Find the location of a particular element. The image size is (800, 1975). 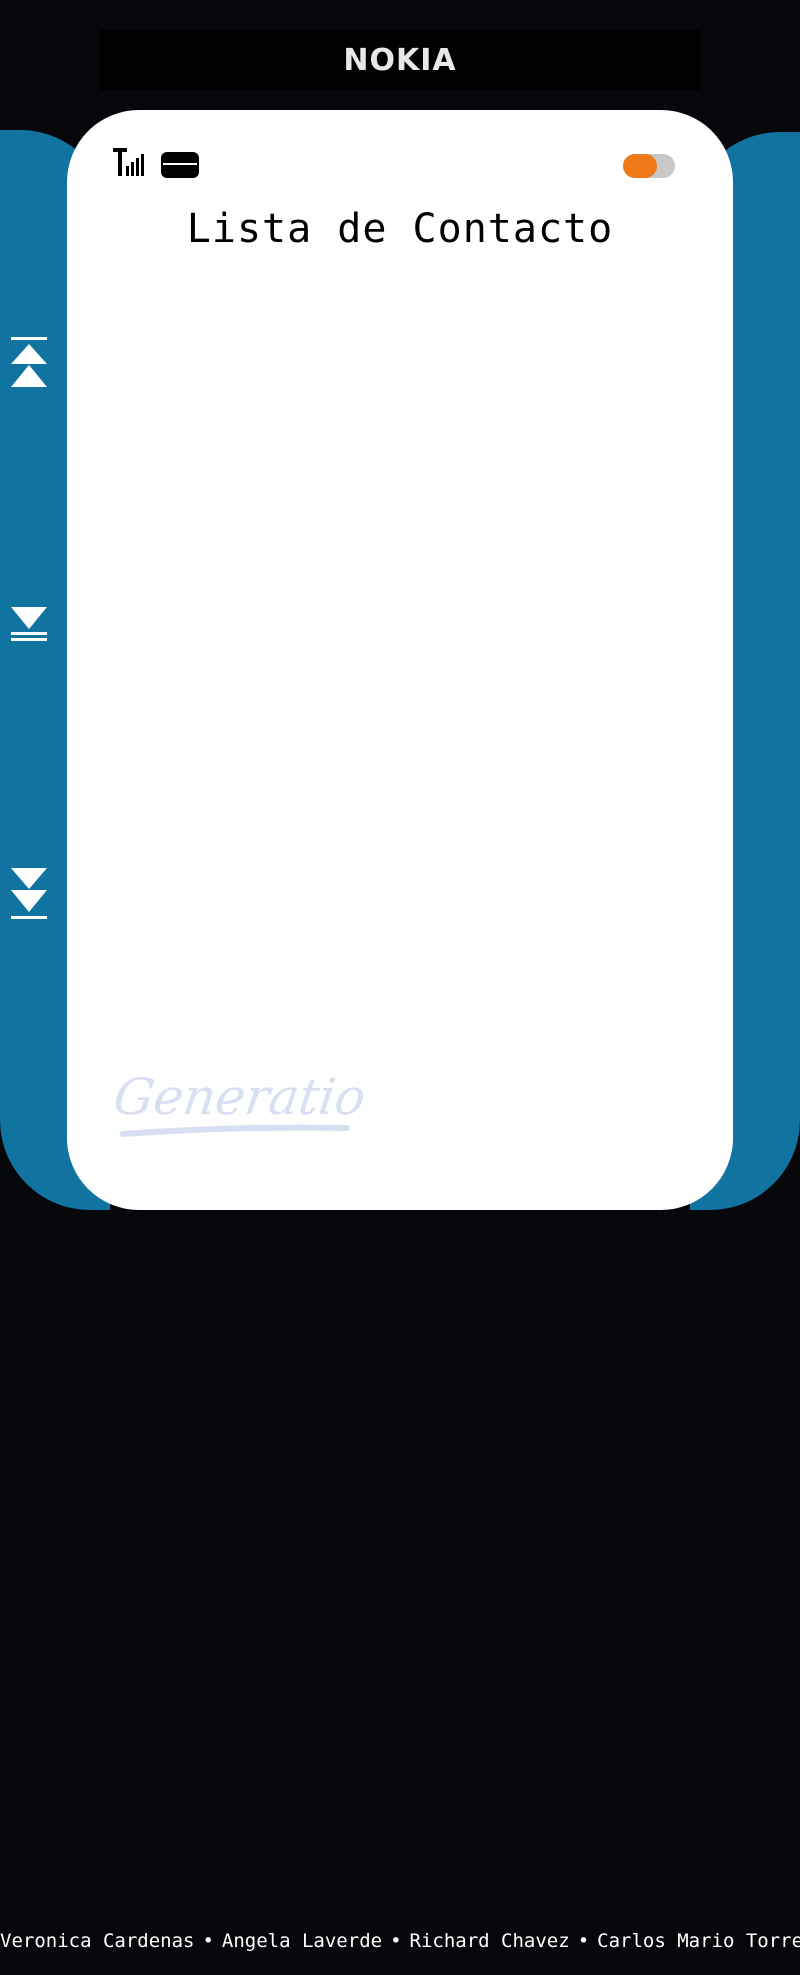

header-bar: NOKIA is located at coordinates (400, 60).